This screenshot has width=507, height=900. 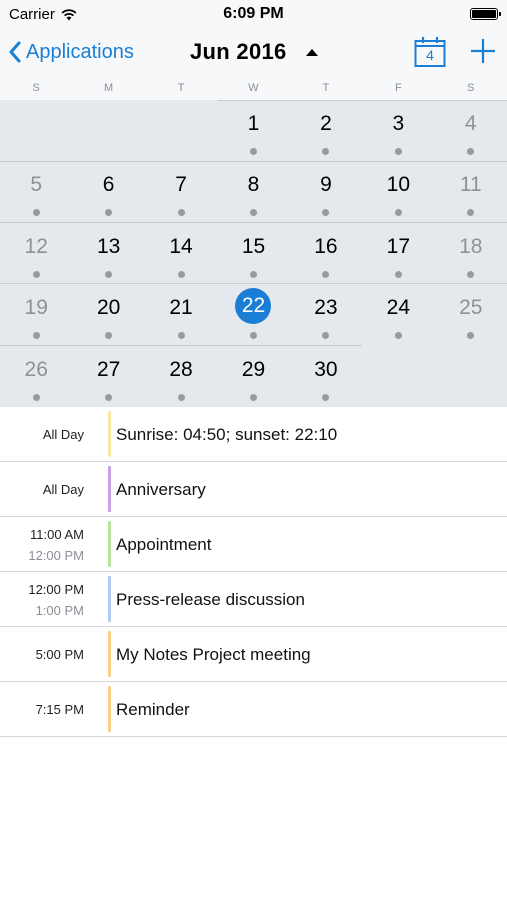 What do you see at coordinates (181, 246) in the screenshot?
I see `day-number: 14` at bounding box center [181, 246].